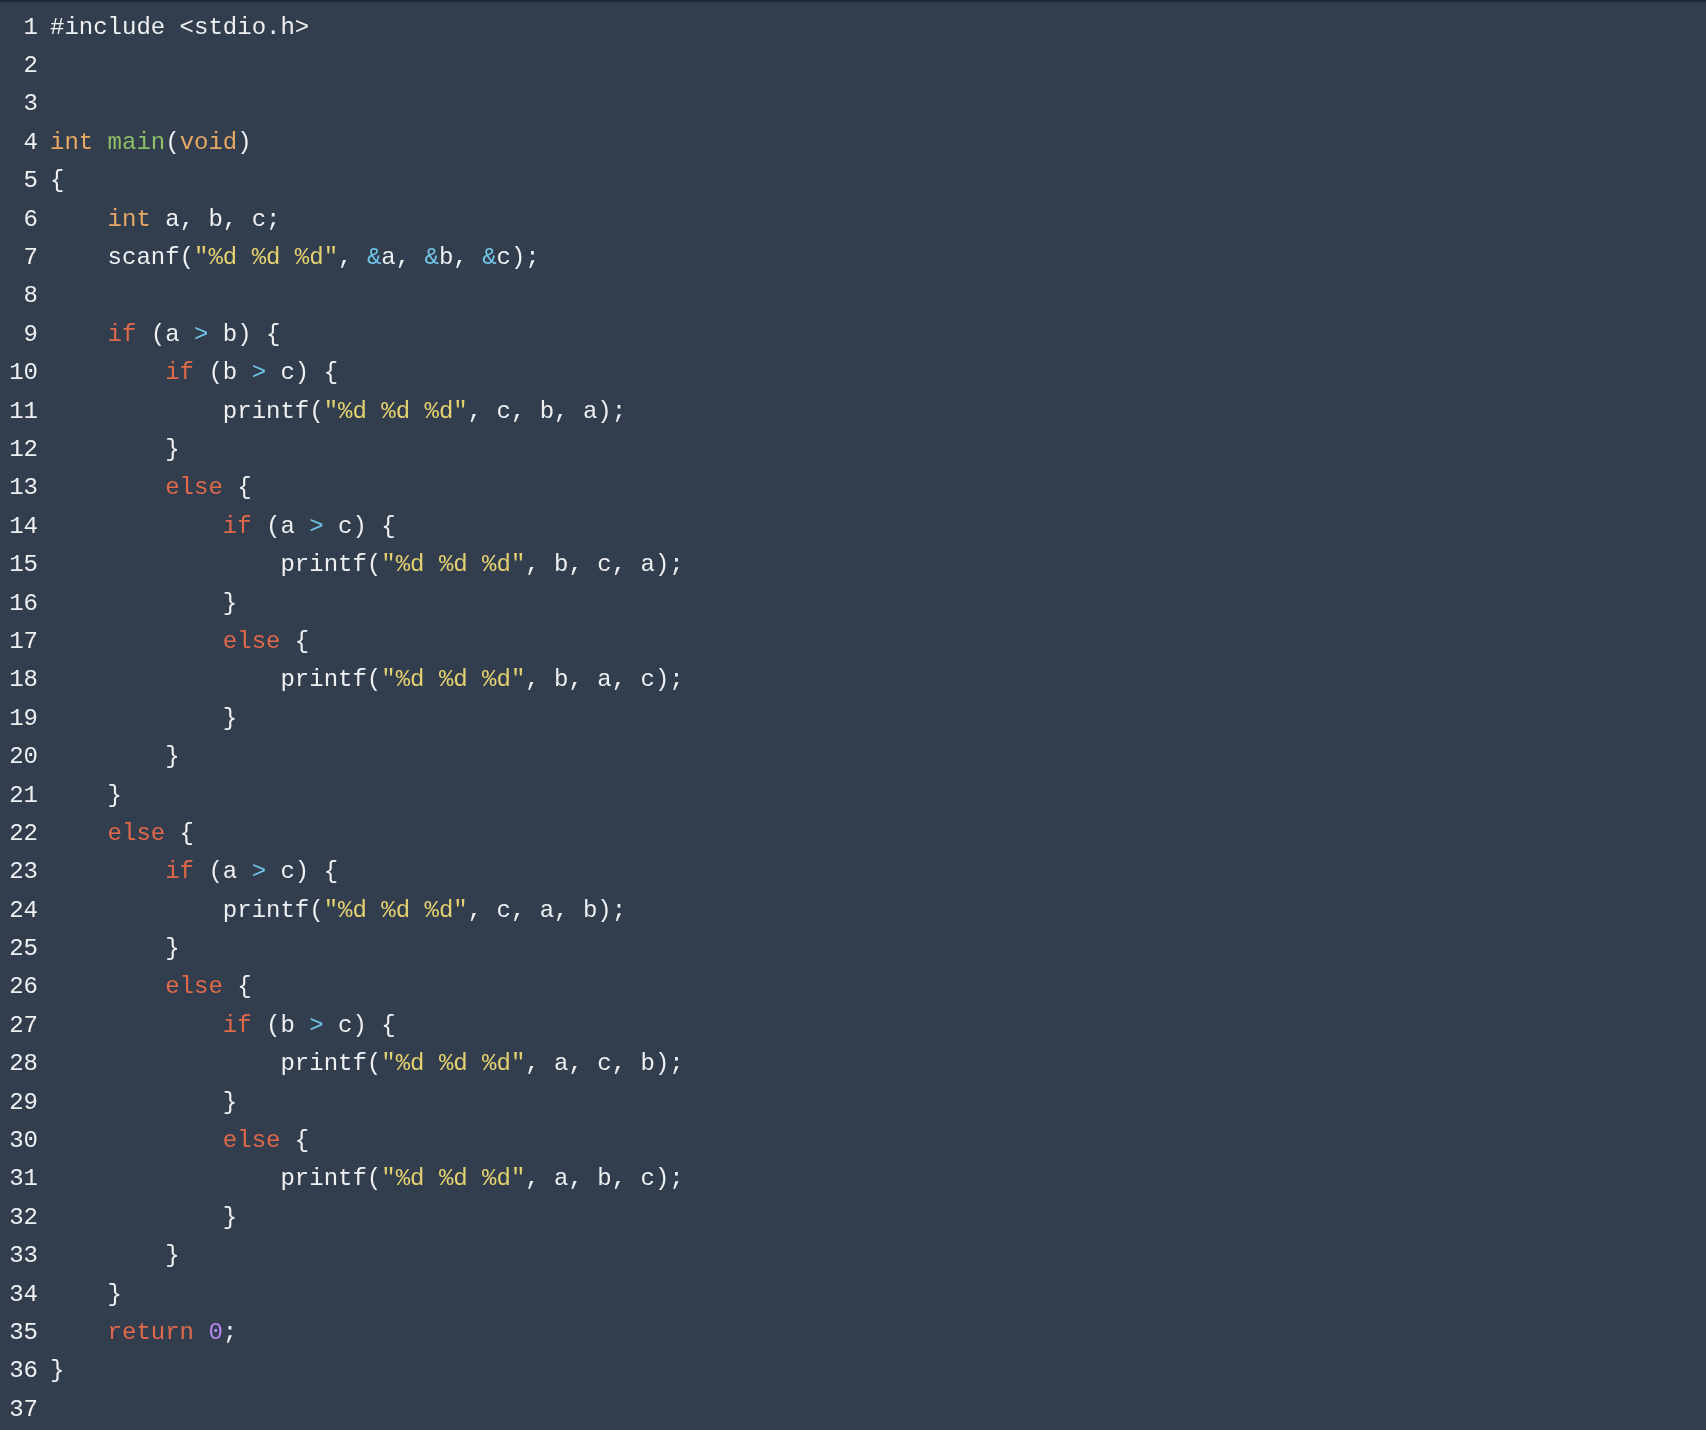 The height and width of the screenshot is (1430, 1706). What do you see at coordinates (23, 373) in the screenshot?
I see `line-number: 10` at bounding box center [23, 373].